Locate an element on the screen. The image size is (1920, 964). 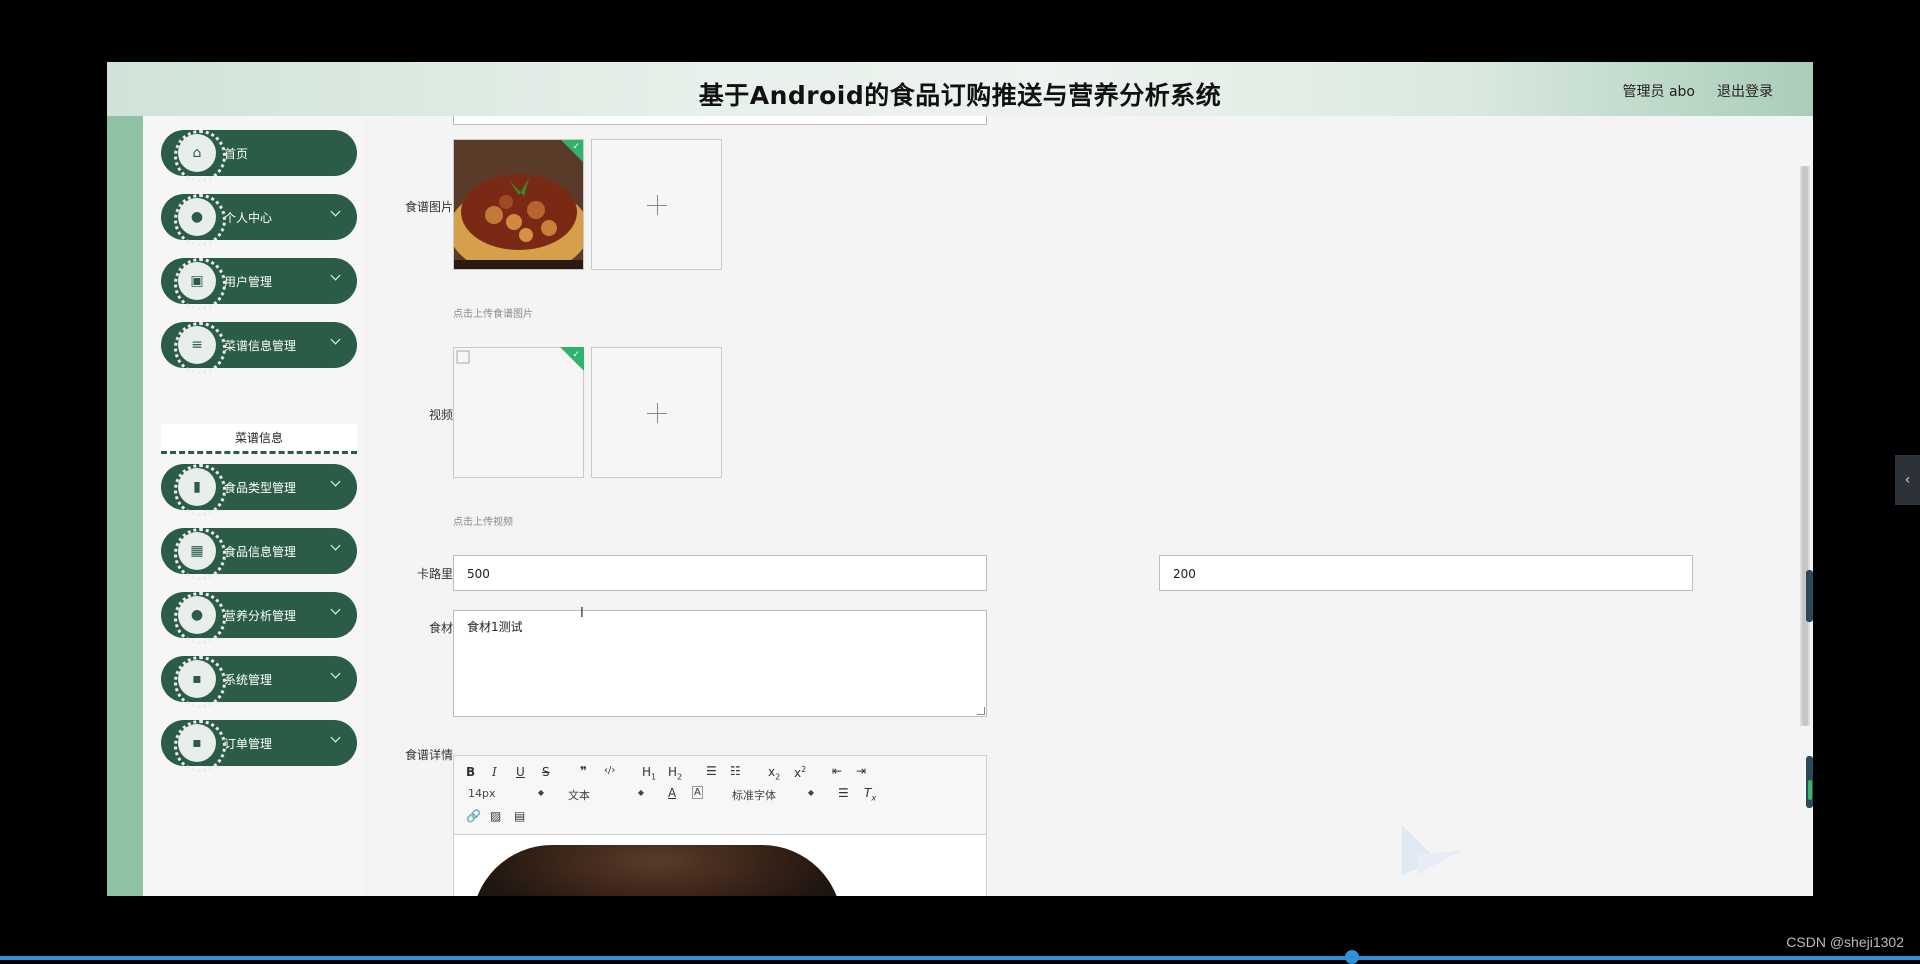
sidebar-item-nutrition-analysis: ● 营养分析管理 is located at coordinates (259, 618).